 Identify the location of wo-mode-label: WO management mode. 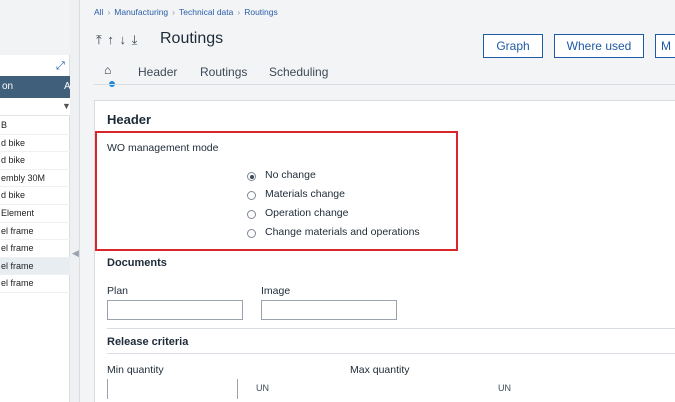
(163, 148).